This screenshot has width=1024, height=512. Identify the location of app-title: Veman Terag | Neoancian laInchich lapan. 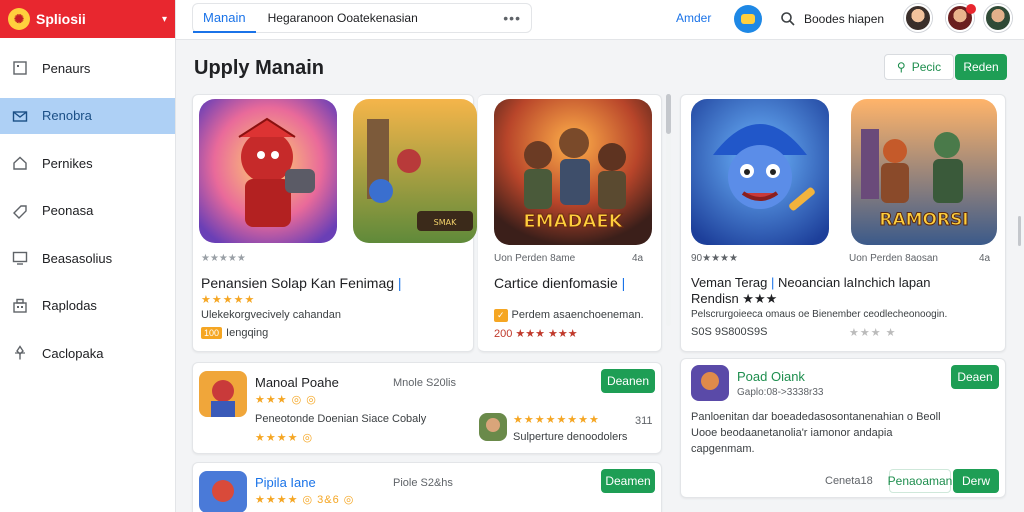
(811, 282).